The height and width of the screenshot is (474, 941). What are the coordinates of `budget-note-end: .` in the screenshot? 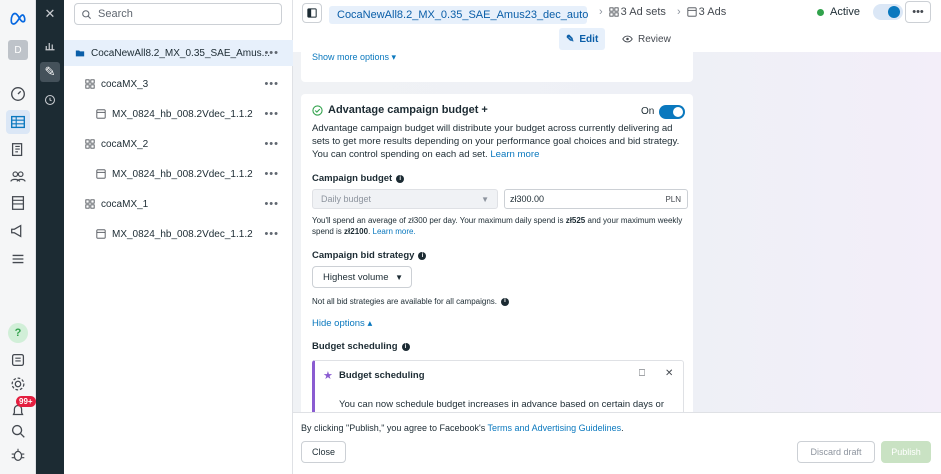 It's located at (369, 231).